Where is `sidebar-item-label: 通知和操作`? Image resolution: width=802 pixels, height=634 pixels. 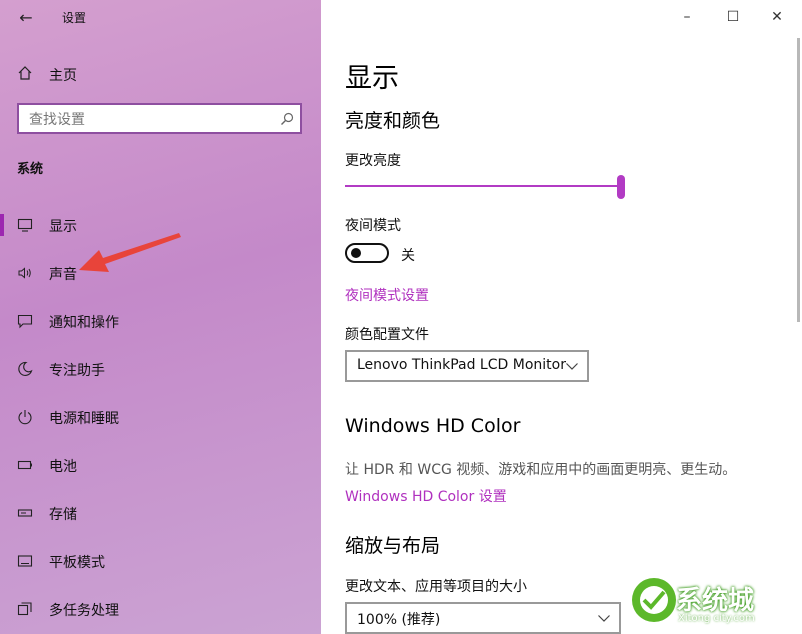
sidebar-item-label: 通知和操作 is located at coordinates (84, 323).